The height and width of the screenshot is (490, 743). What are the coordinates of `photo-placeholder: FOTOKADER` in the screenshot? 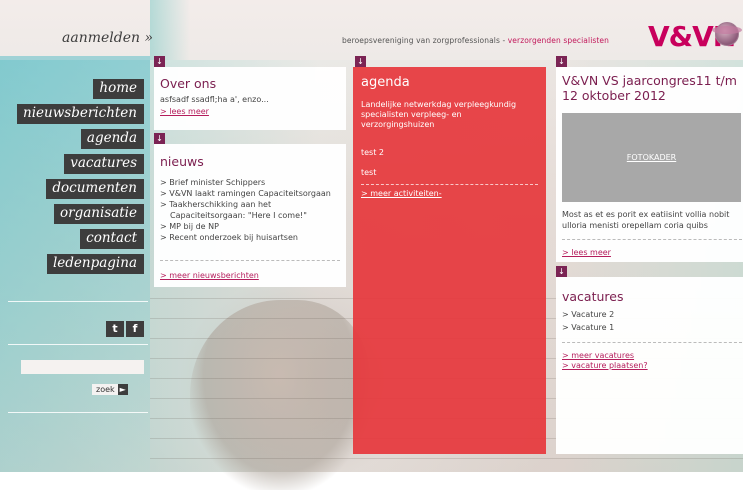 It's located at (651, 157).